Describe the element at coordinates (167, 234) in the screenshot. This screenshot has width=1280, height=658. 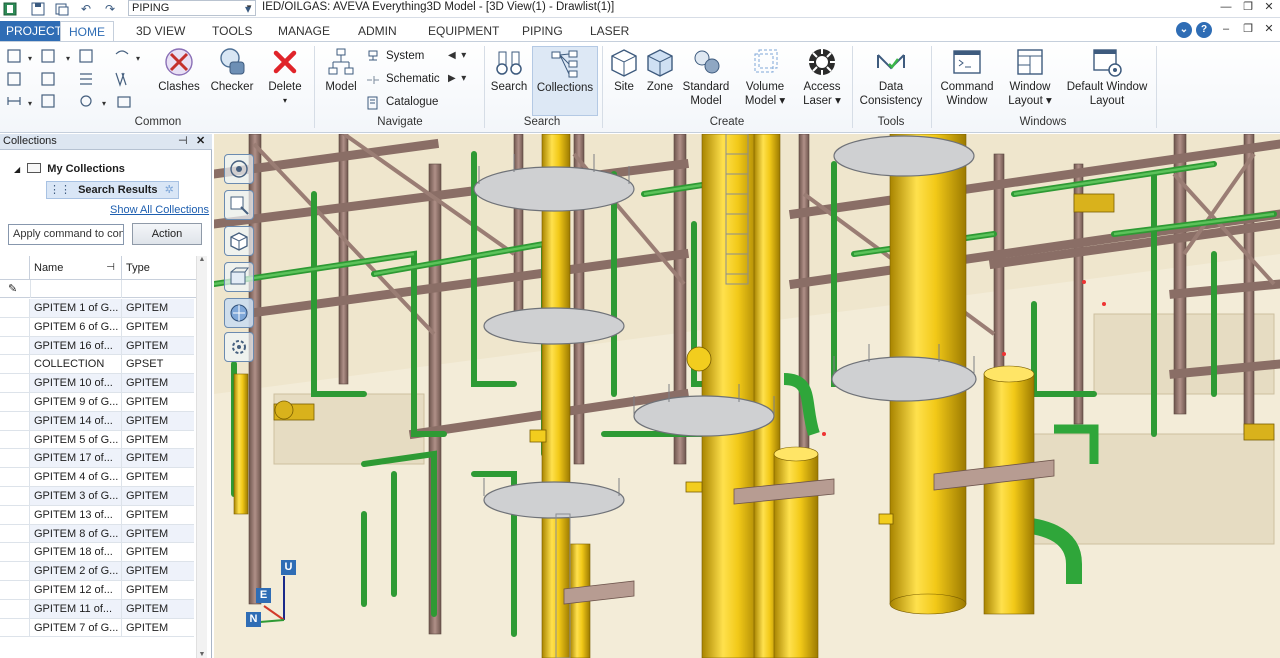
I see `action-button: Action` at that location.